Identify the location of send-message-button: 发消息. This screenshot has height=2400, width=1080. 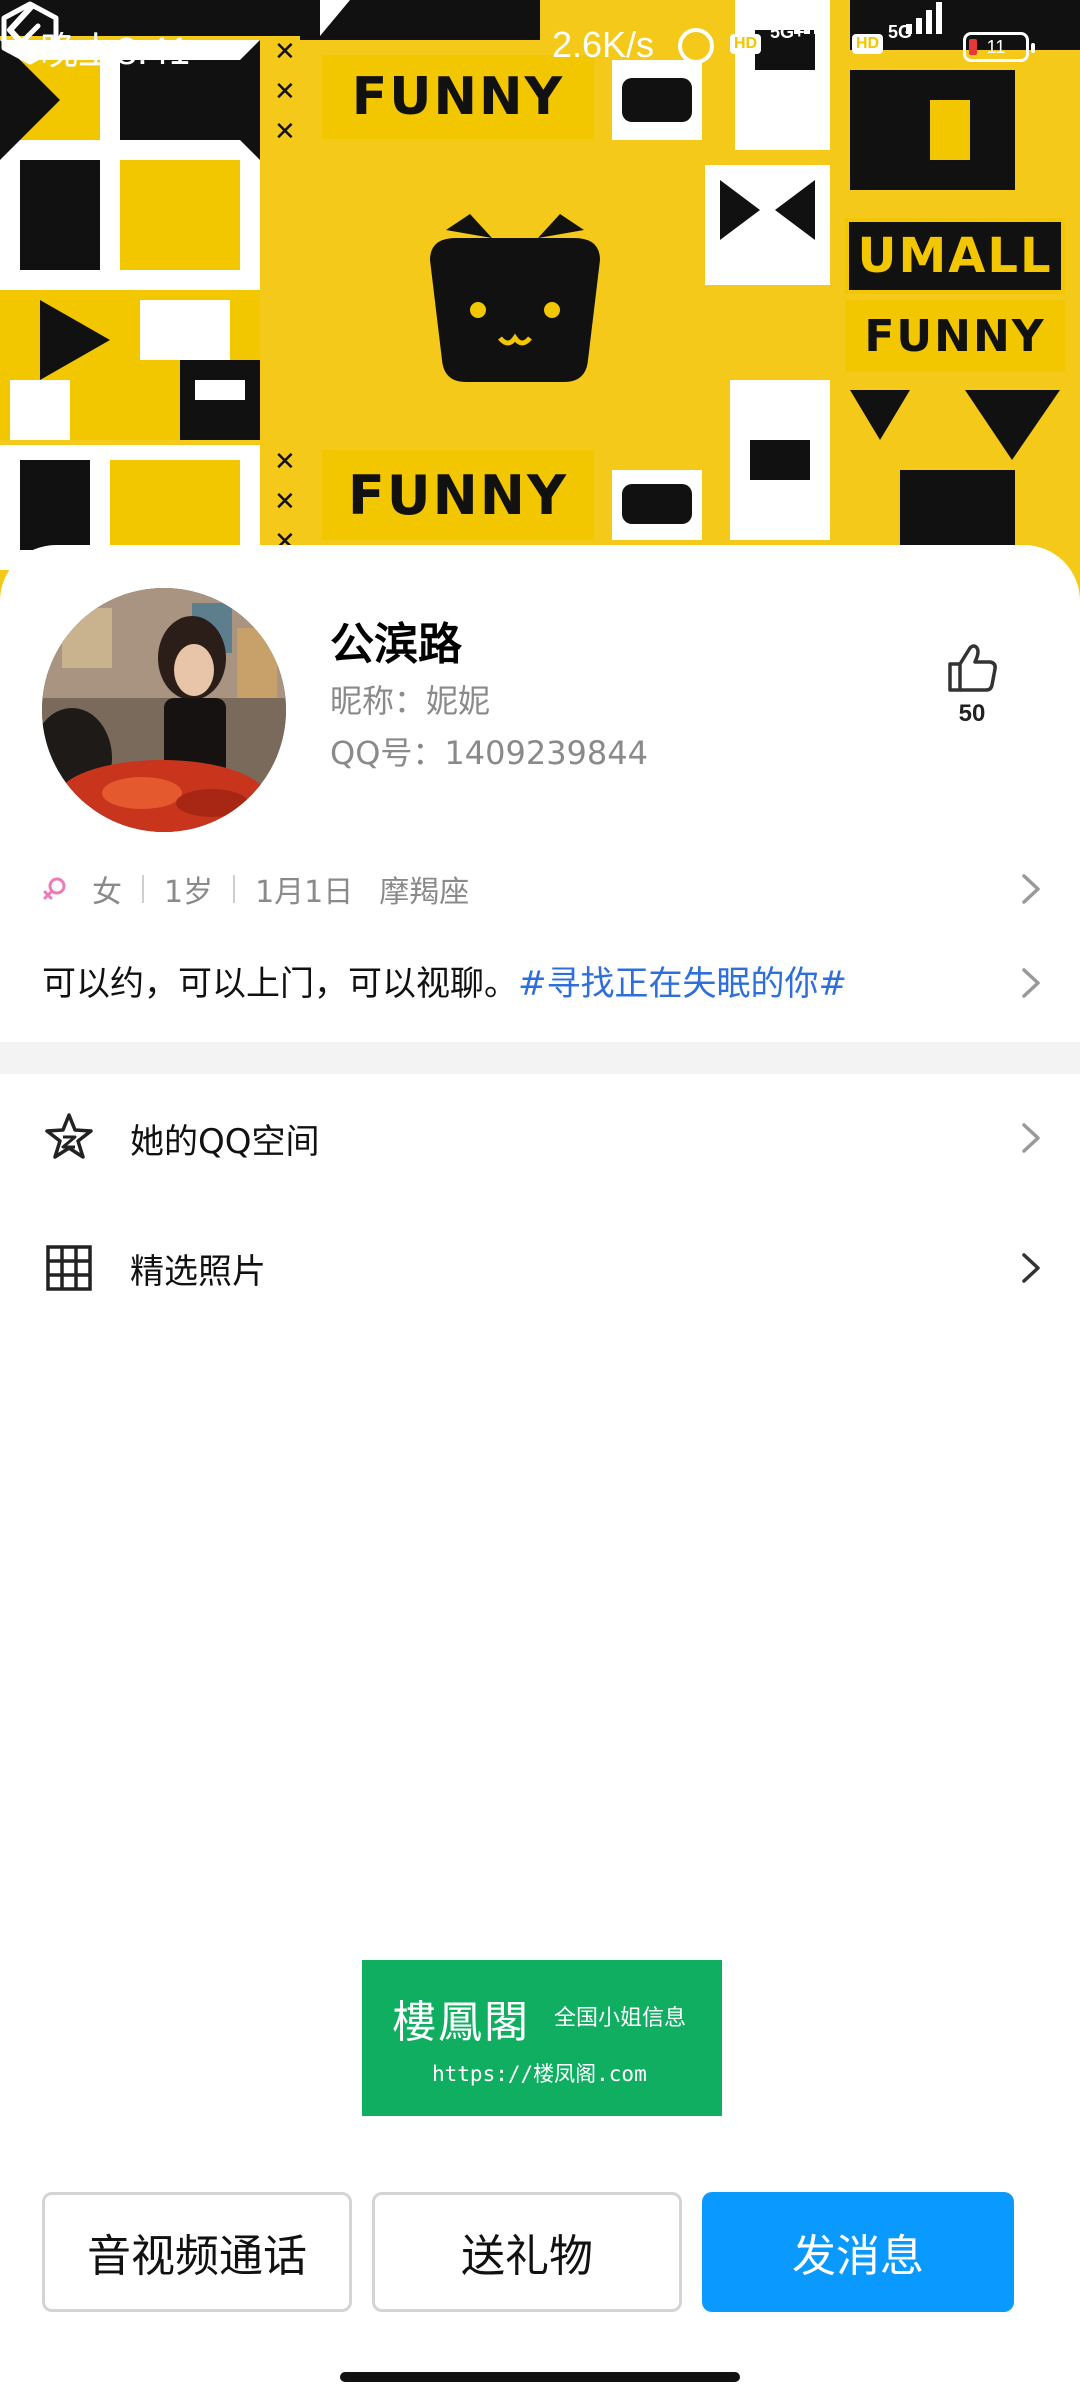
(858, 2252).